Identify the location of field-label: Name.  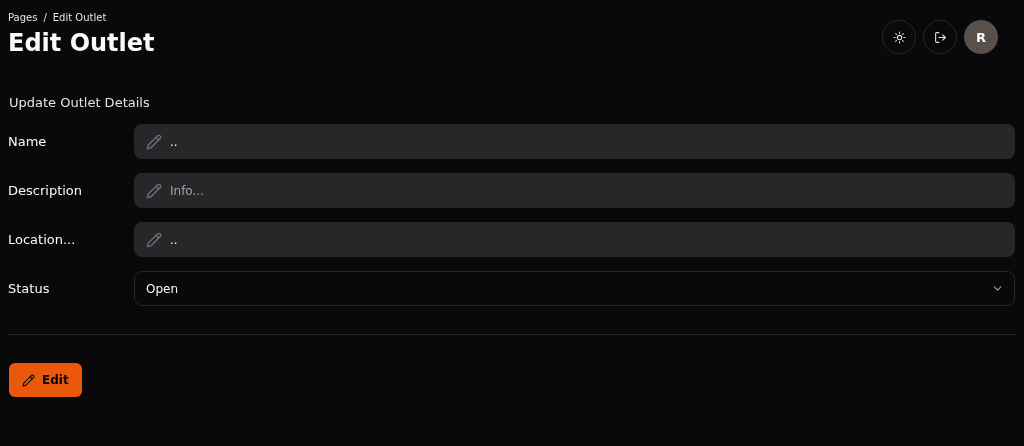
(28, 141).